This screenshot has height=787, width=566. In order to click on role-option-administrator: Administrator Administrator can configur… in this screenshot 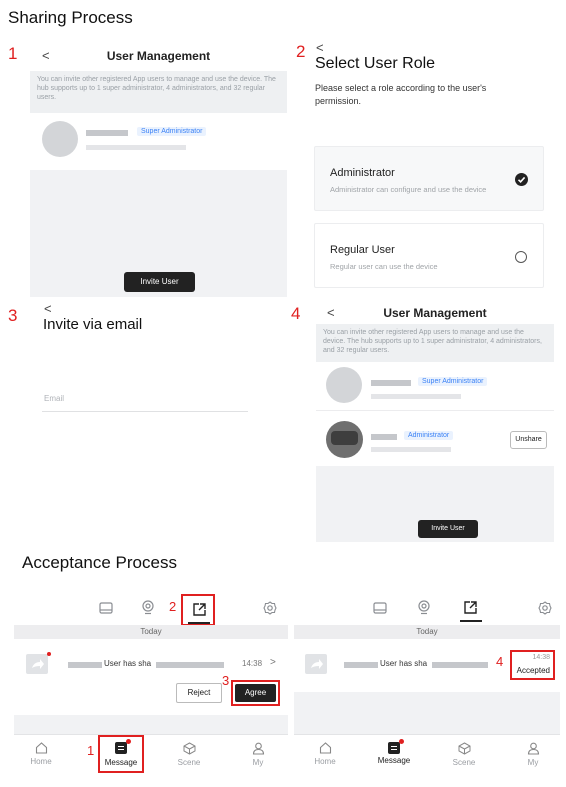, I will do `click(429, 178)`.